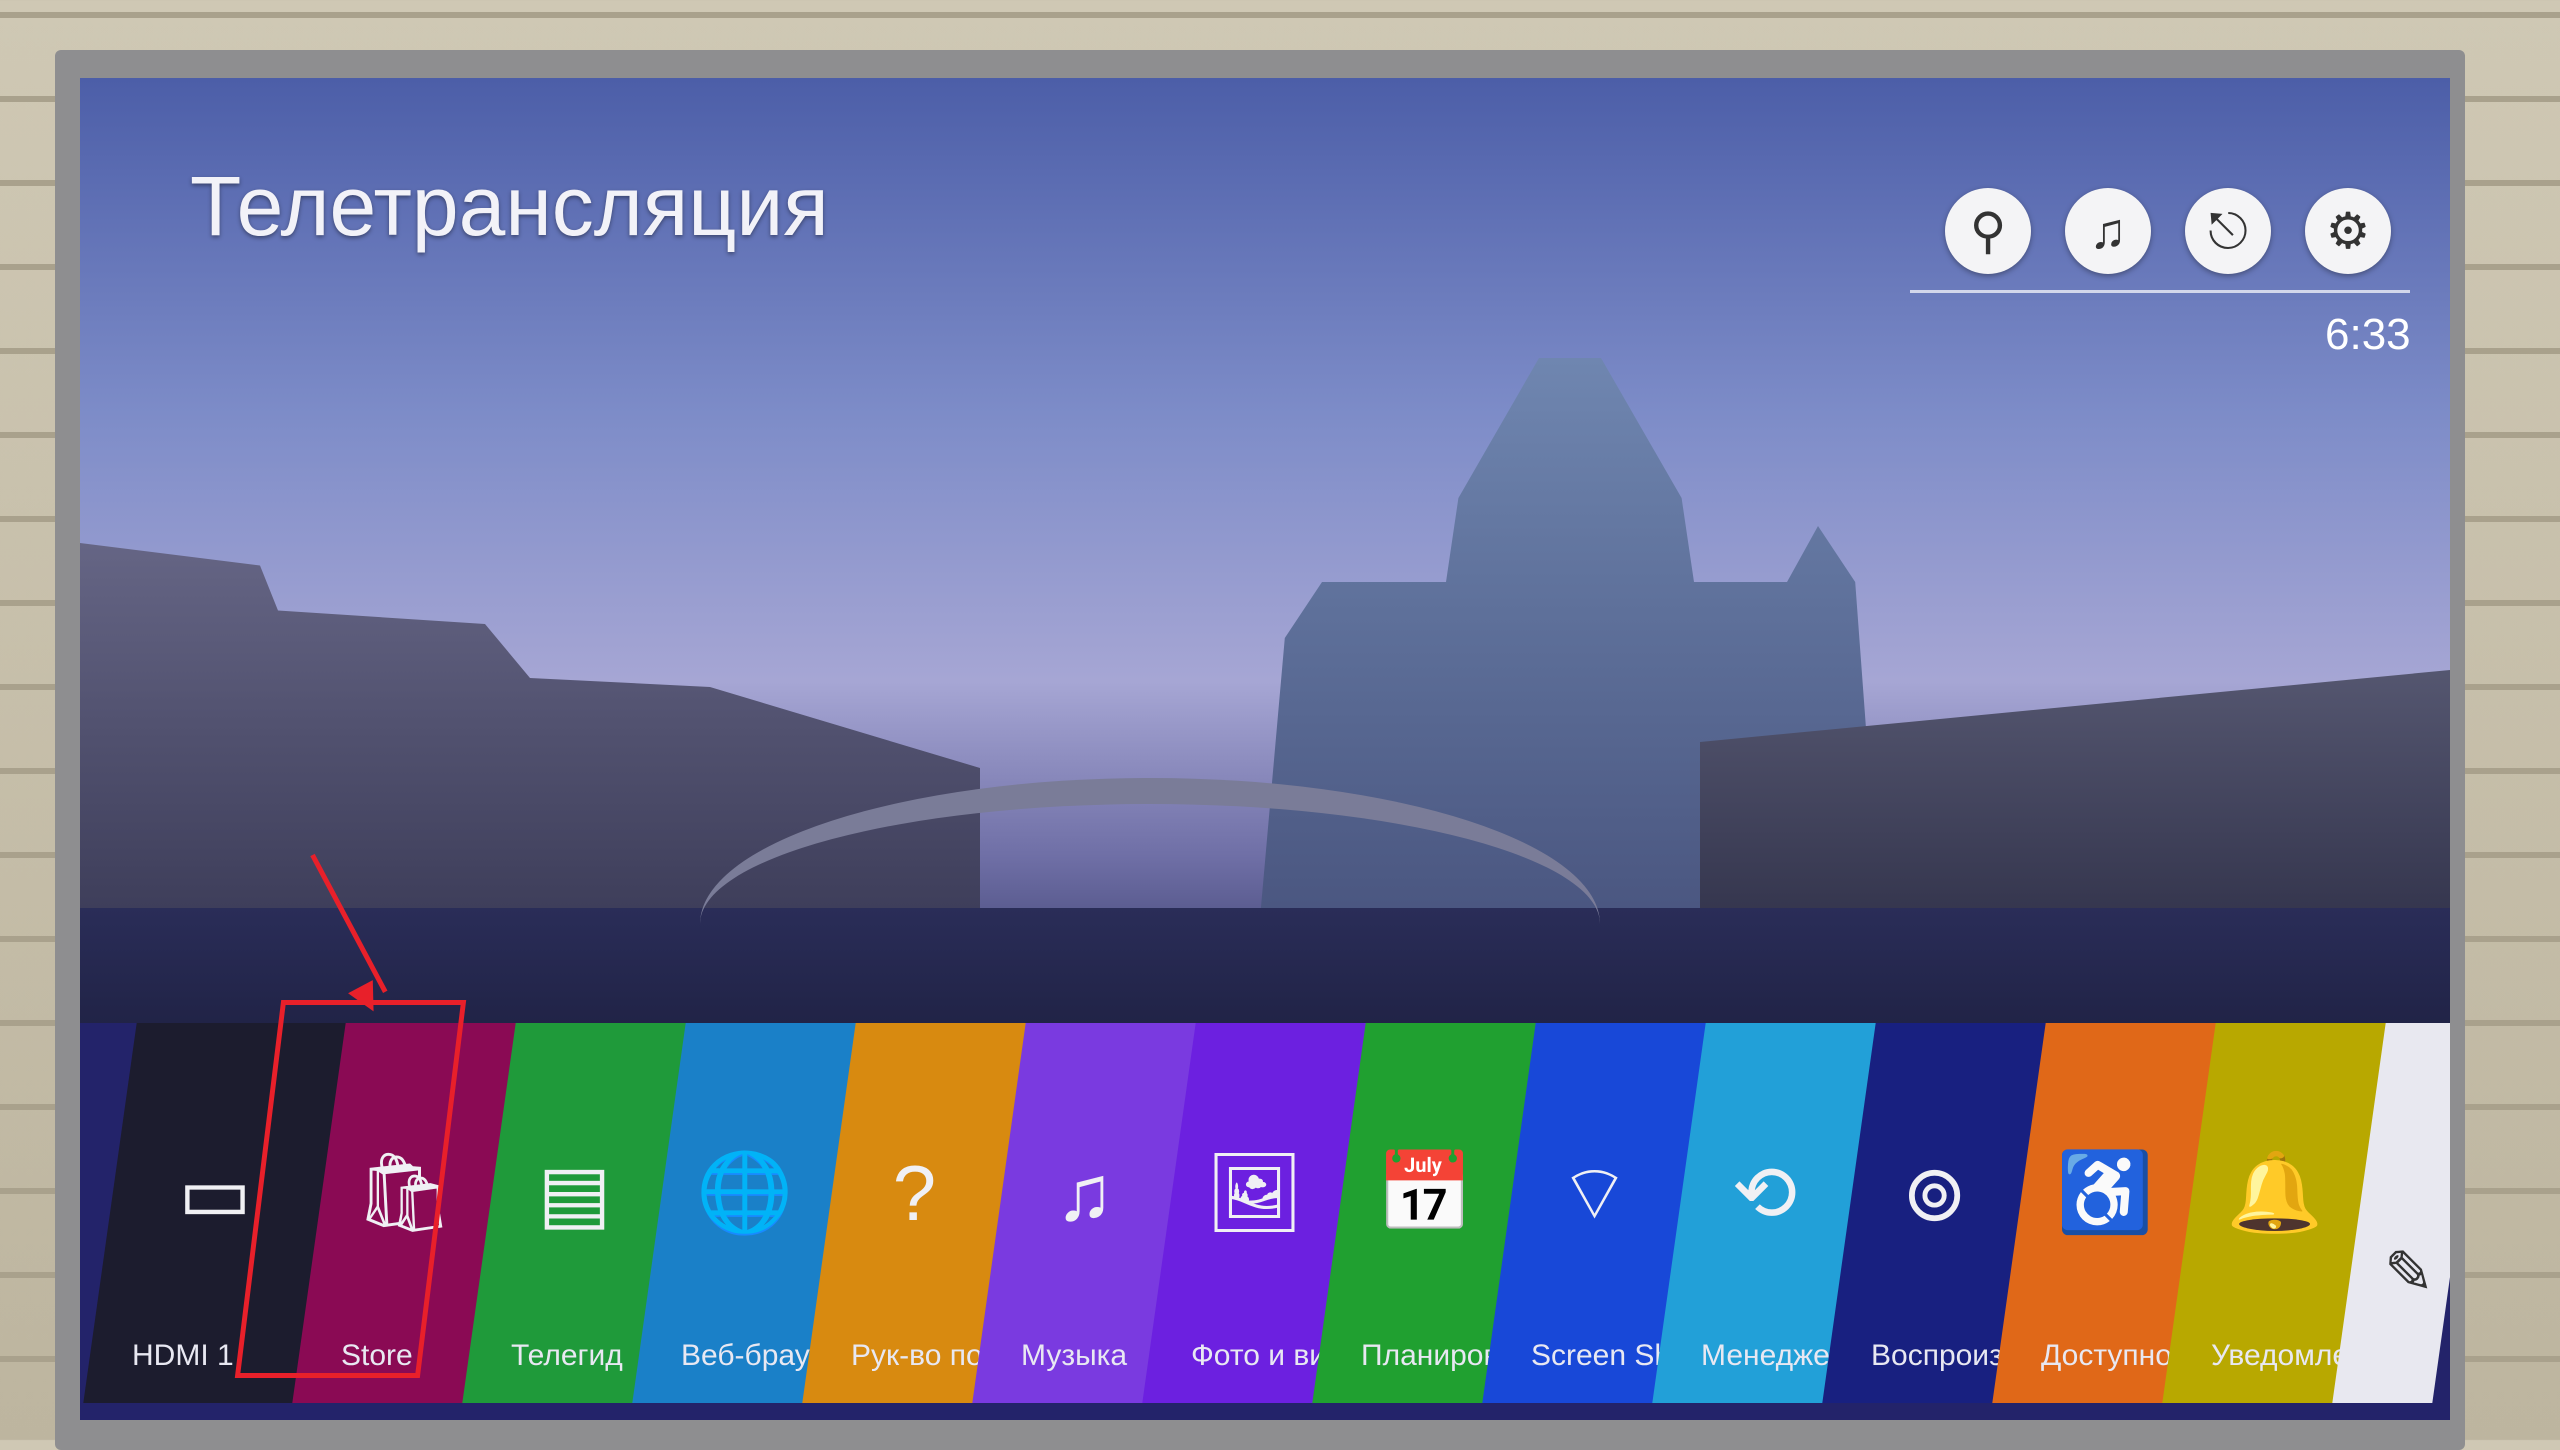  What do you see at coordinates (1424, 1192) in the screenshot?
I see `scheduler-icon: 📅` at bounding box center [1424, 1192].